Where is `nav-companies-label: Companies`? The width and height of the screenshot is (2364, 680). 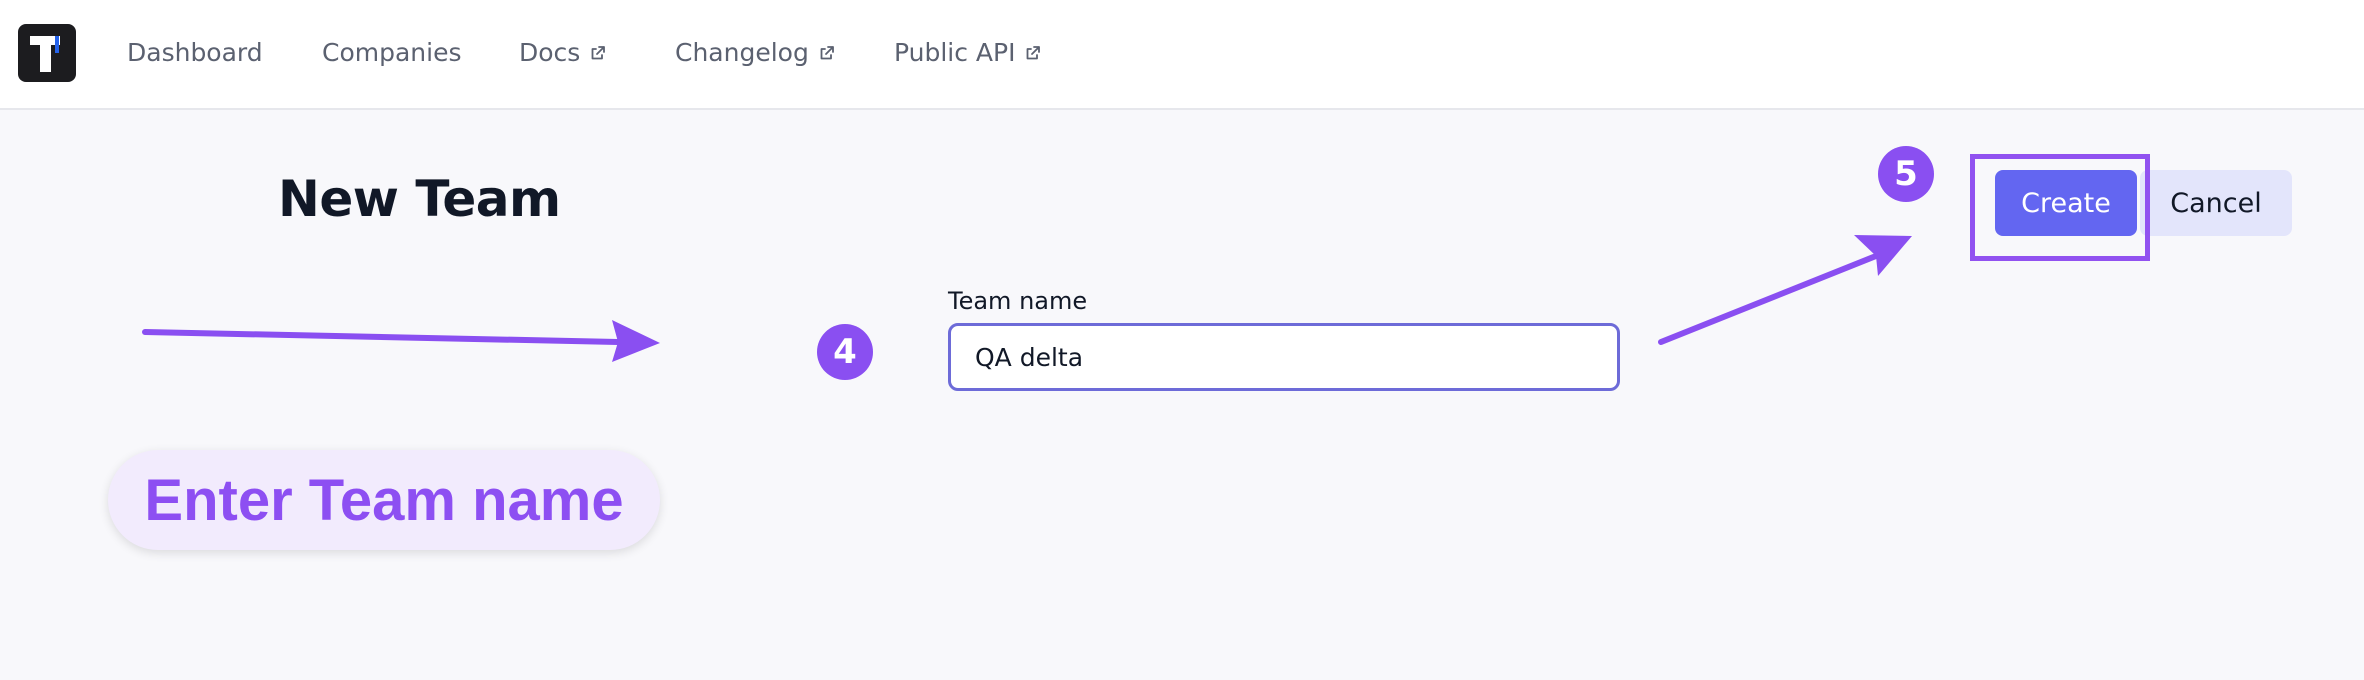 nav-companies-label: Companies is located at coordinates (392, 52).